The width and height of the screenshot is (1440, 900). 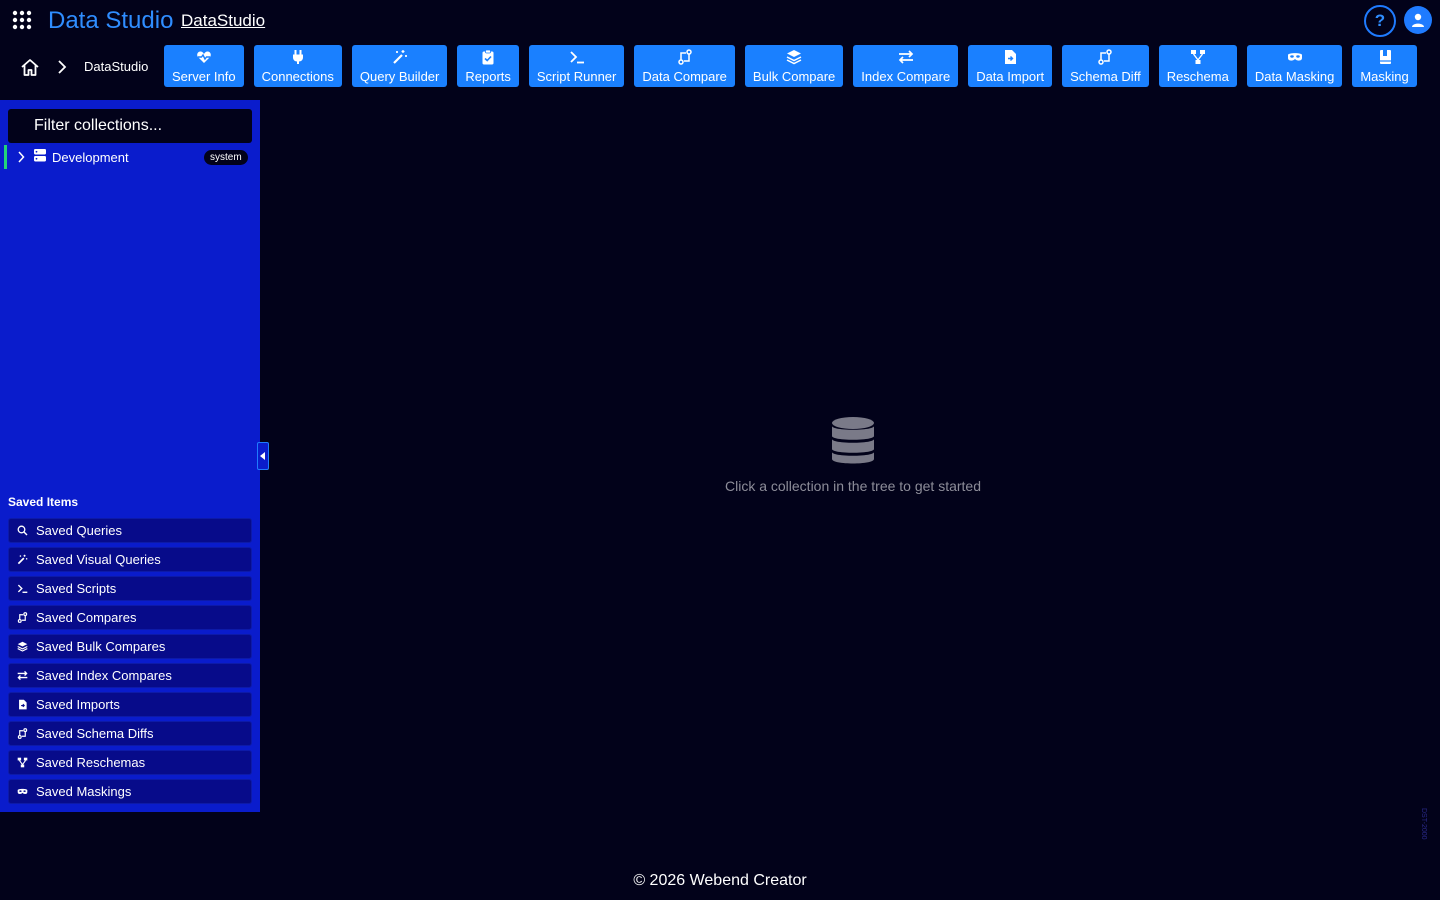 What do you see at coordinates (1197, 66) in the screenshot?
I see `reschema-button: Reschema` at bounding box center [1197, 66].